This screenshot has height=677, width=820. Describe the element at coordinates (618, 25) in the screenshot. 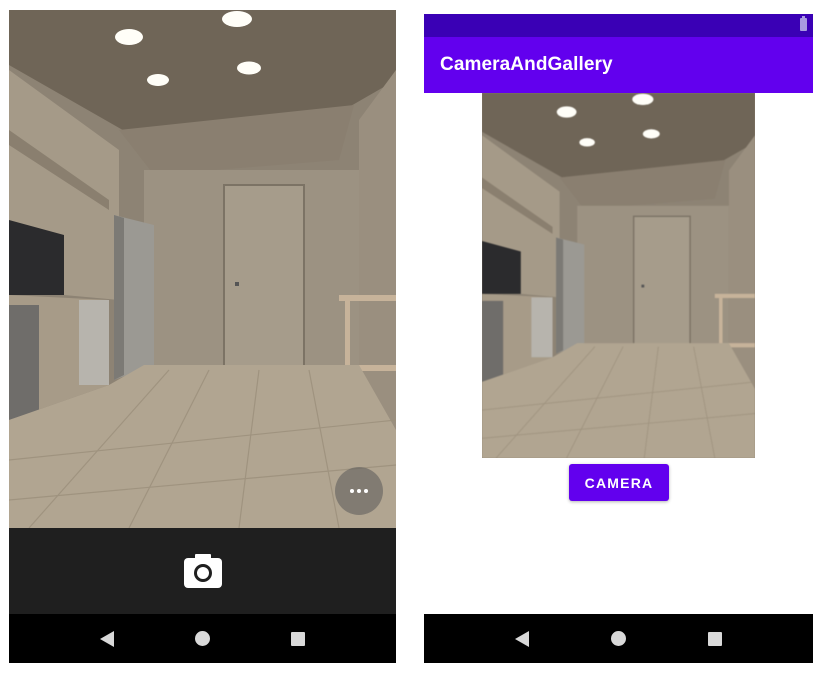

I see `status-bar` at that location.